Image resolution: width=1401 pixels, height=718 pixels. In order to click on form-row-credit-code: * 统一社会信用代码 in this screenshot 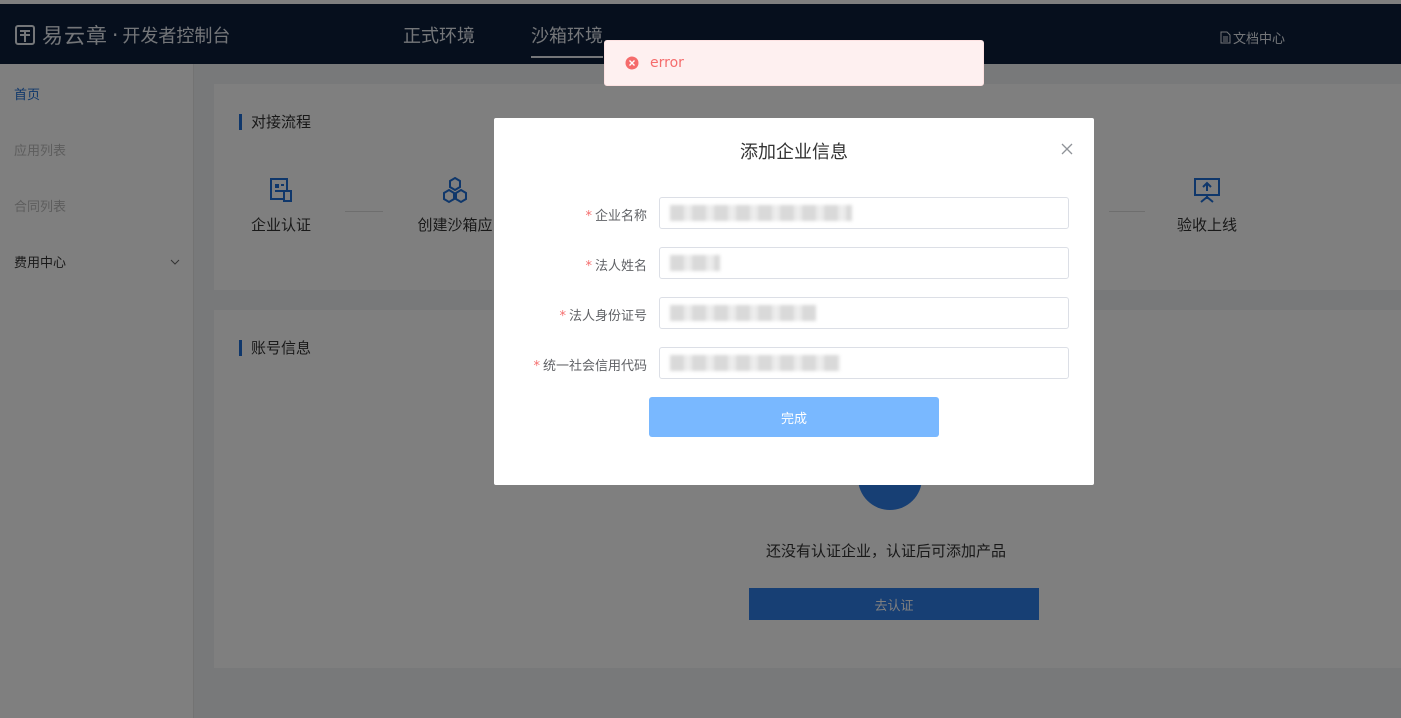, I will do `click(794, 363)`.